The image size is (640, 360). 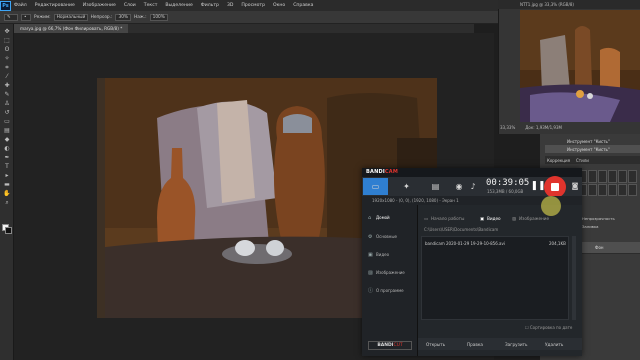 I want to click on mode-label: Режим:, so click(x=42, y=17).